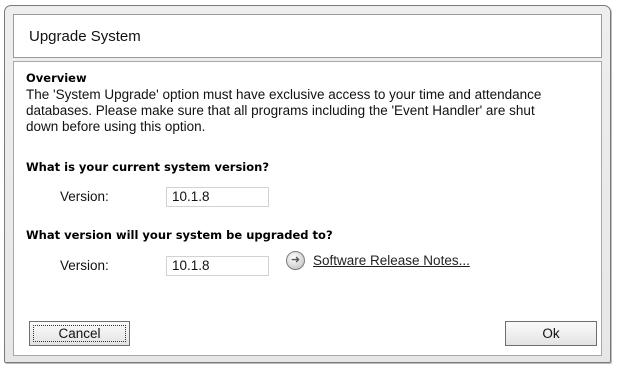 The width and height of the screenshot is (619, 370). What do you see at coordinates (147, 167) in the screenshot?
I see `current-version-heading: What is your current system version?` at bounding box center [147, 167].